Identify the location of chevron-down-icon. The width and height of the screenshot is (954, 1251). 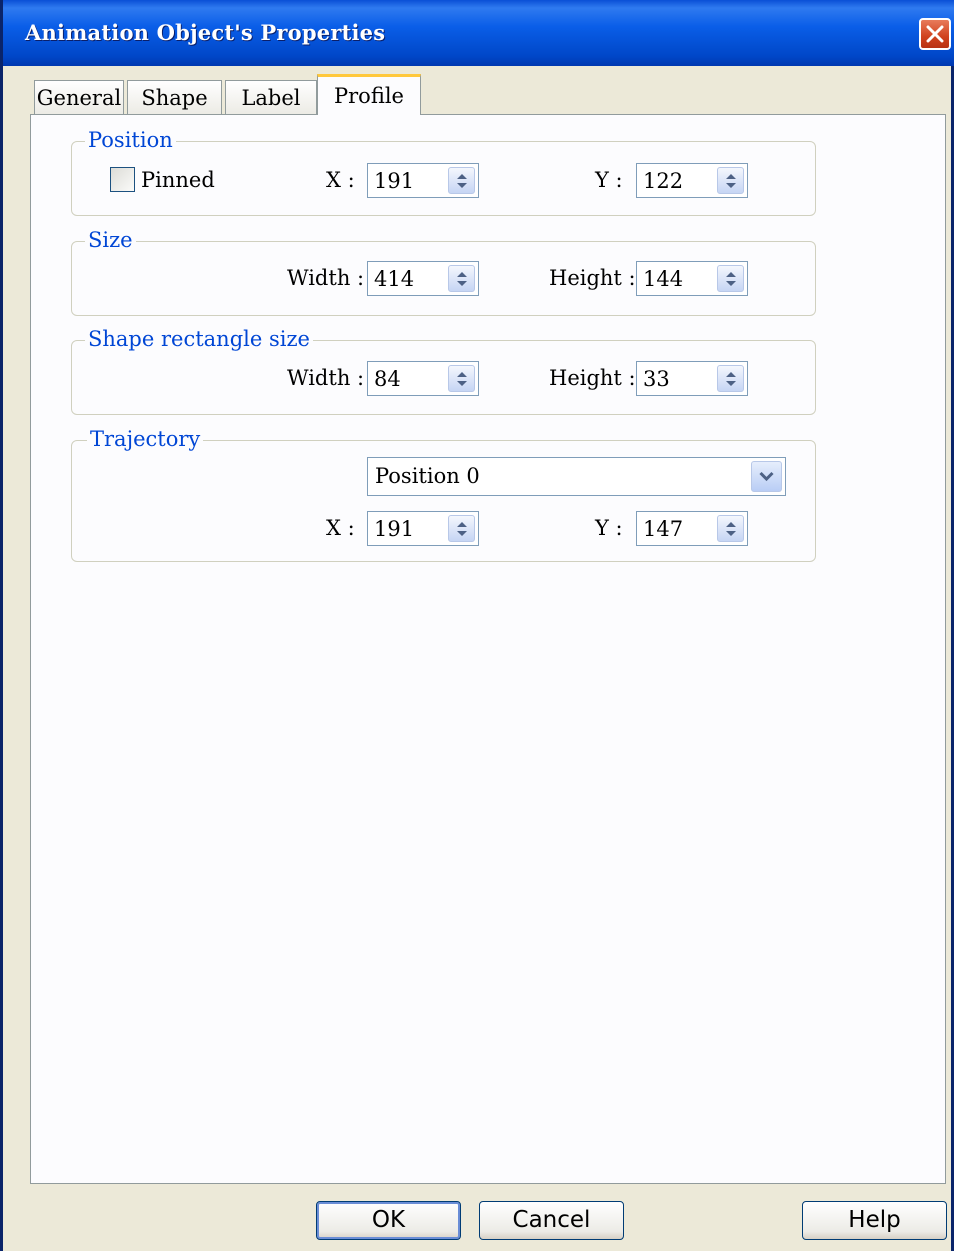
(766, 476).